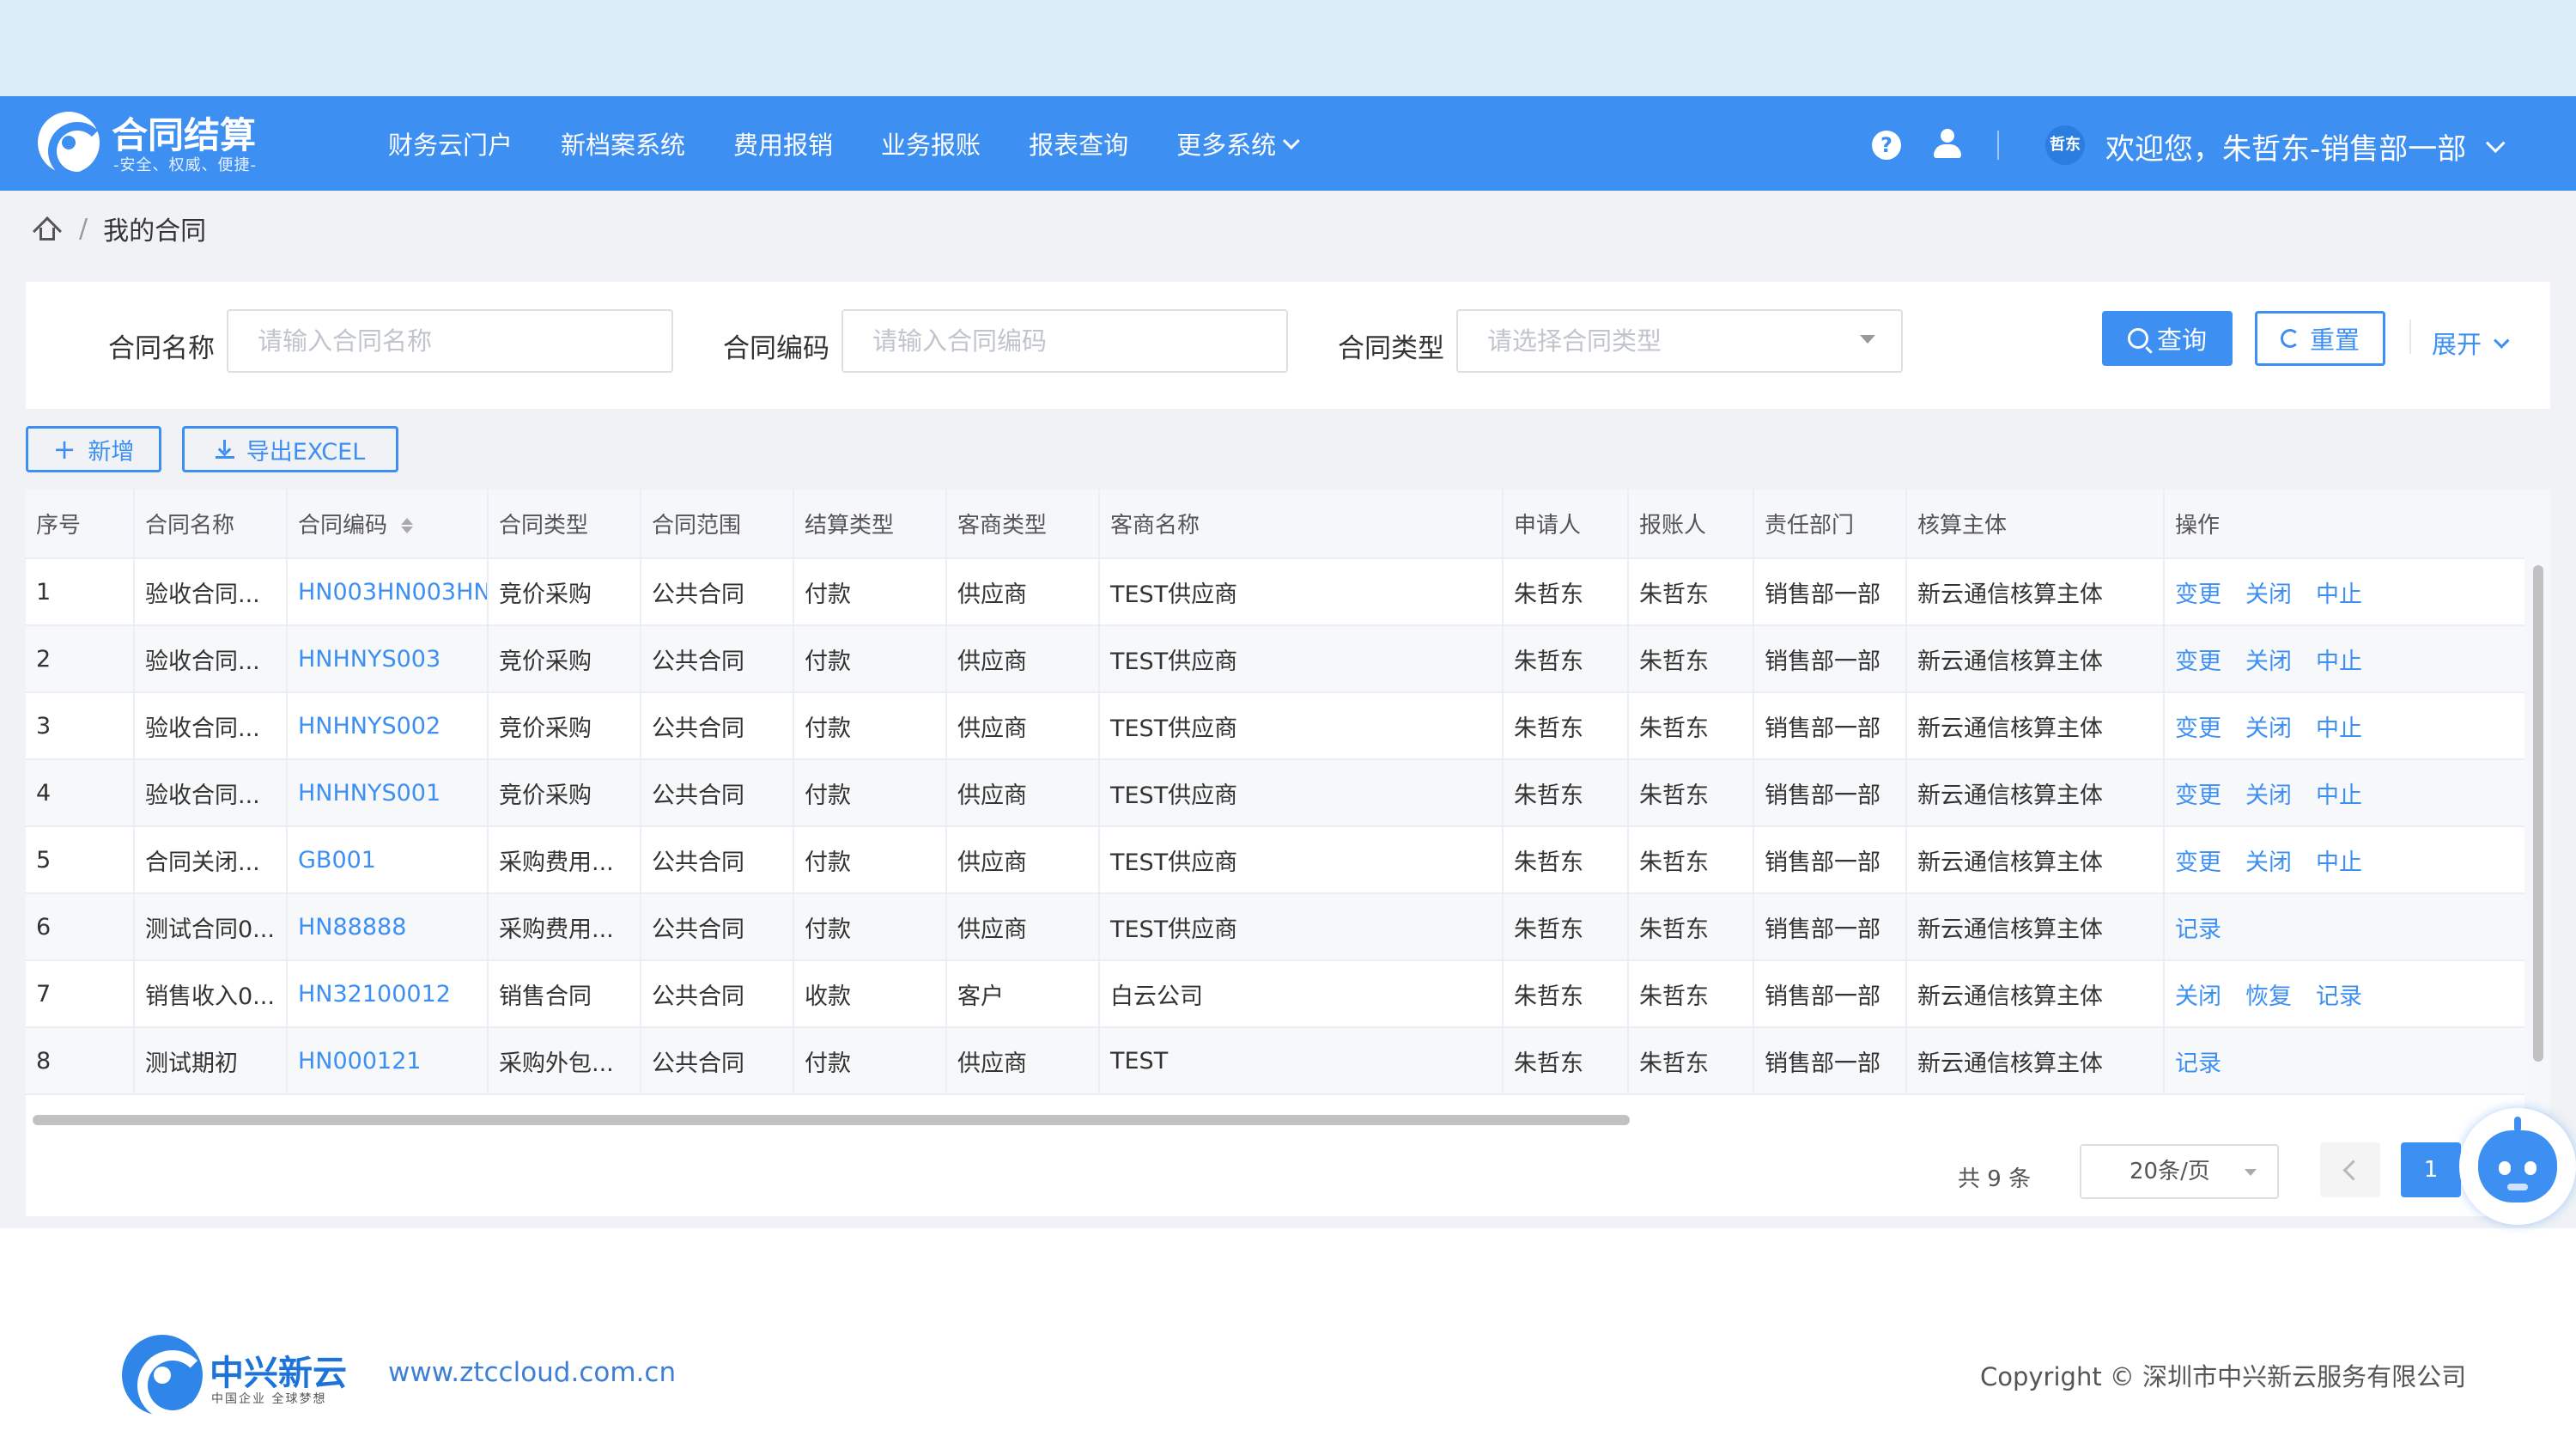  Describe the element at coordinates (388, 592) in the screenshot. I see `cell-code: HN003HN003HN003` at that location.